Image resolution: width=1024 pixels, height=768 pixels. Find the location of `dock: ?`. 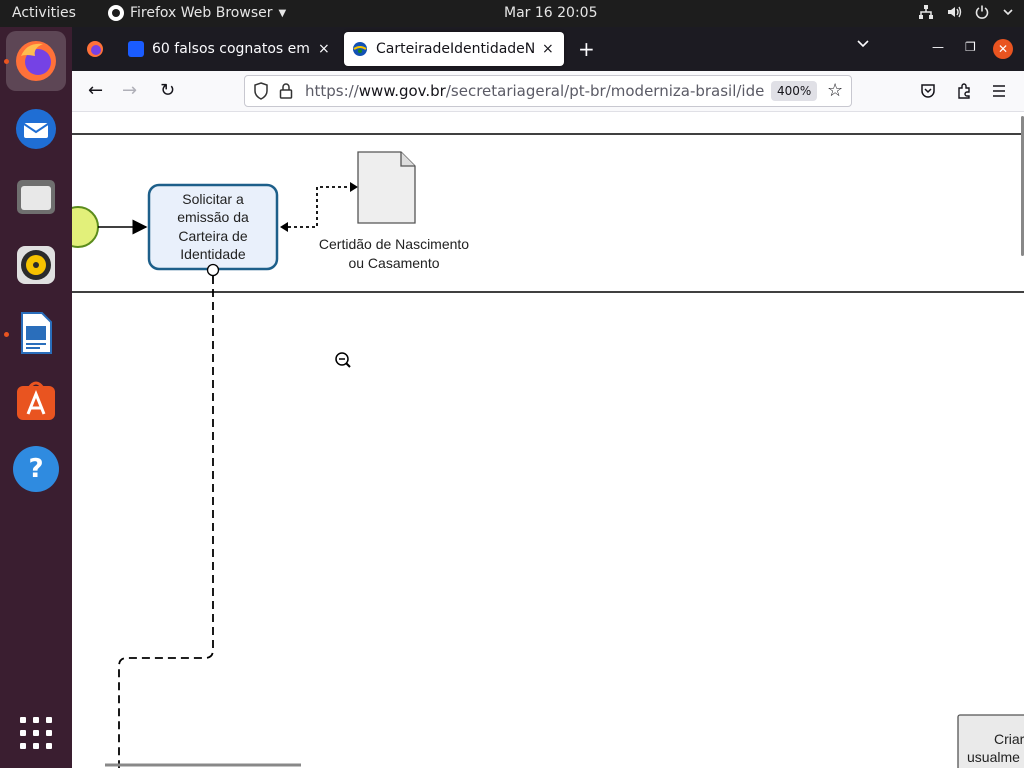

dock: ? is located at coordinates (36, 397).